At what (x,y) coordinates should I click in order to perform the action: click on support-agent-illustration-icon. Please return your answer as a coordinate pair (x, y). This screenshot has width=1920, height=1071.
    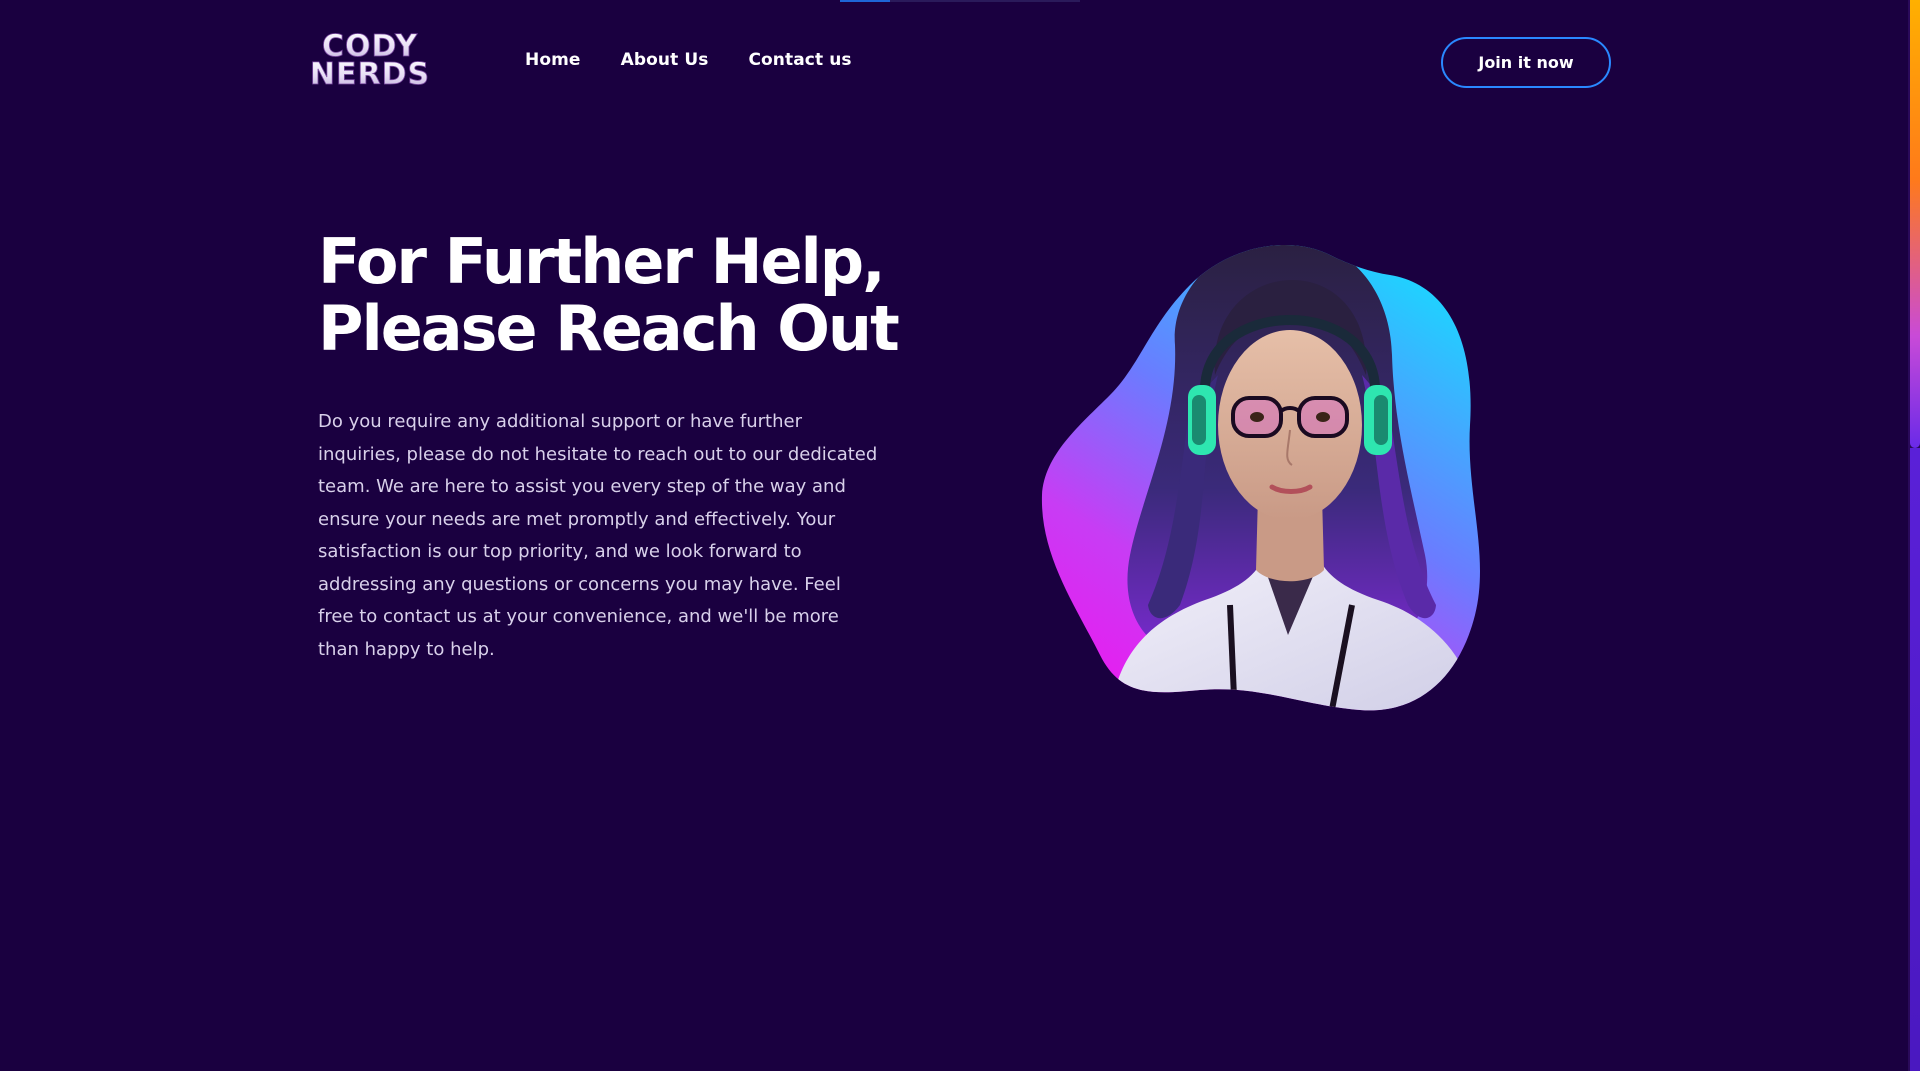
    Looking at the image, I should click on (1260, 478).